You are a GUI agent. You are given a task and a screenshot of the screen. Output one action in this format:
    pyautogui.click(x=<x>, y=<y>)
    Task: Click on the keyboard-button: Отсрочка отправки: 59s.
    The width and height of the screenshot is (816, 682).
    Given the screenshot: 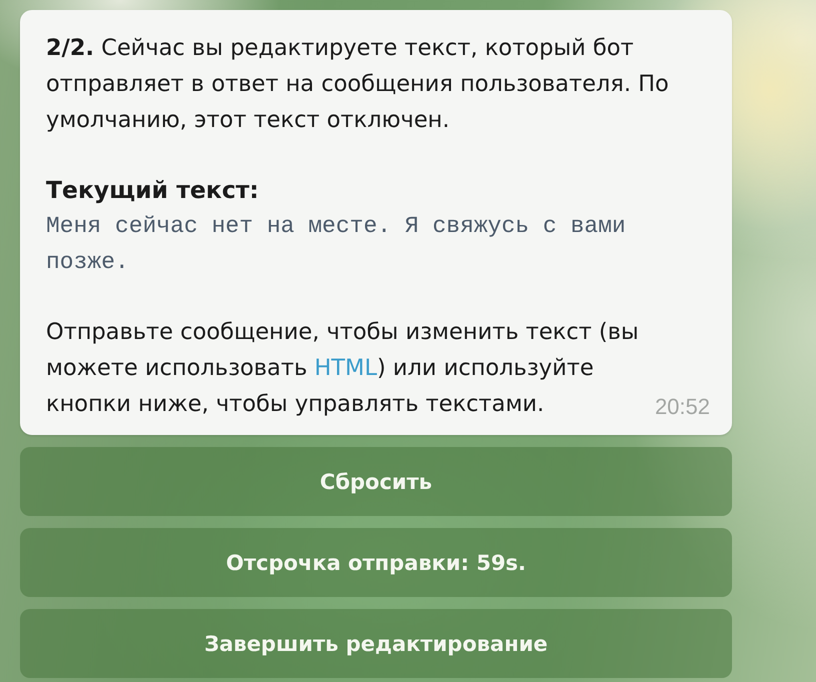 What is the action you would take?
    pyautogui.click(x=376, y=562)
    